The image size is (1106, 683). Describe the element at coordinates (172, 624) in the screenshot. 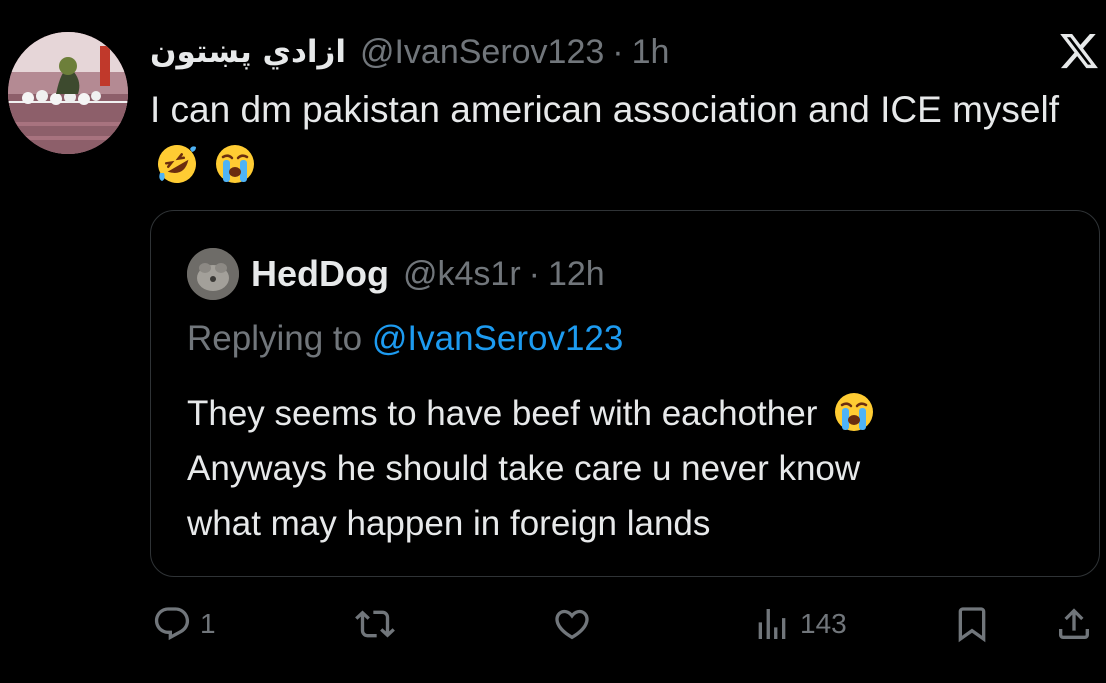

I see `reply-icon` at that location.